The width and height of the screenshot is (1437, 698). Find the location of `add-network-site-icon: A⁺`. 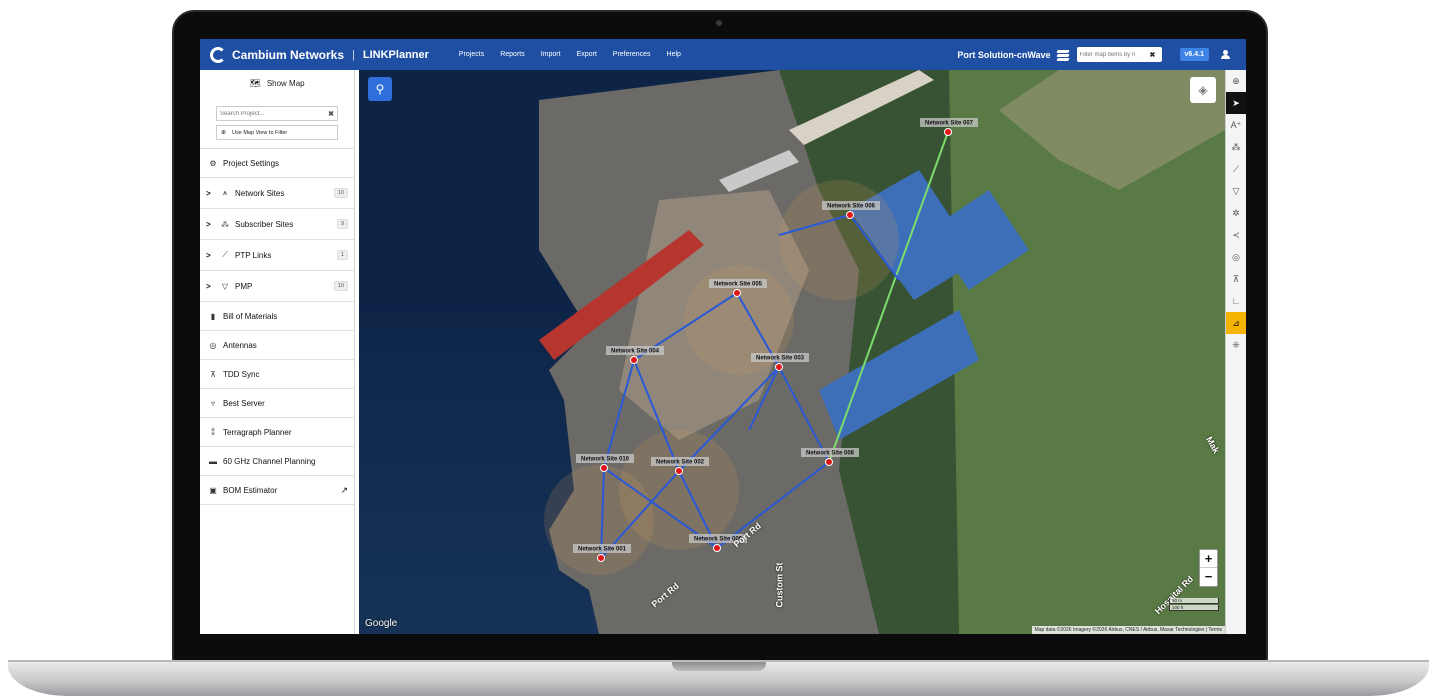

add-network-site-icon: A⁺ is located at coordinates (1236, 125).